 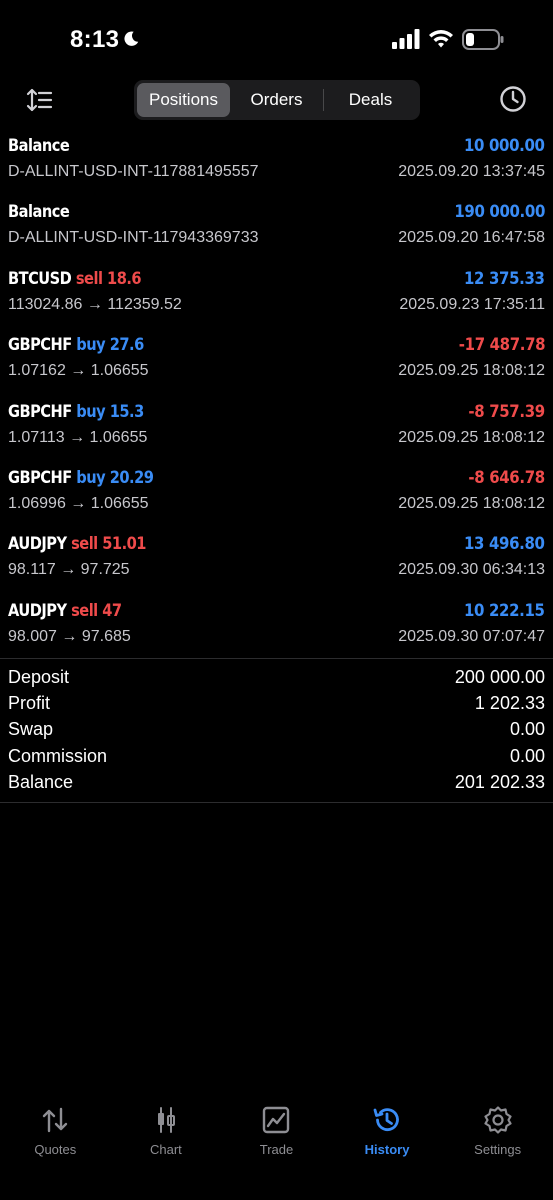 What do you see at coordinates (276, 35) in the screenshot?
I see `status-bar: 8:13` at bounding box center [276, 35].